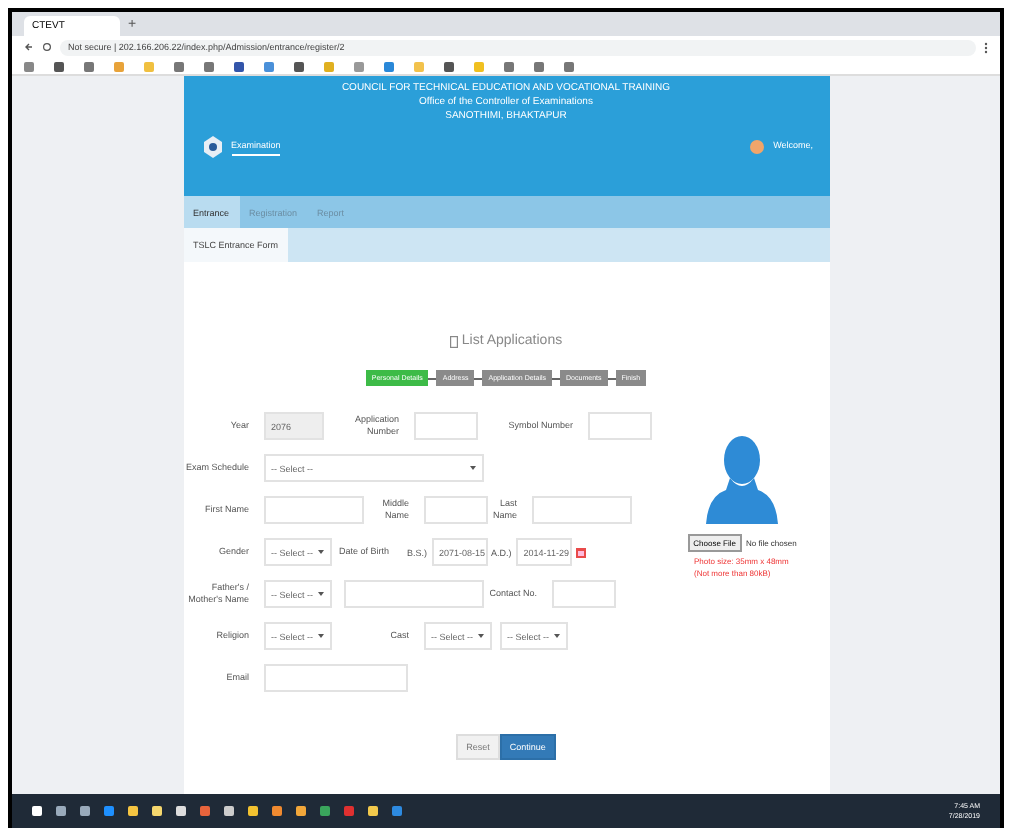 The image size is (1012, 840). I want to click on calendar-icon, so click(580, 552).